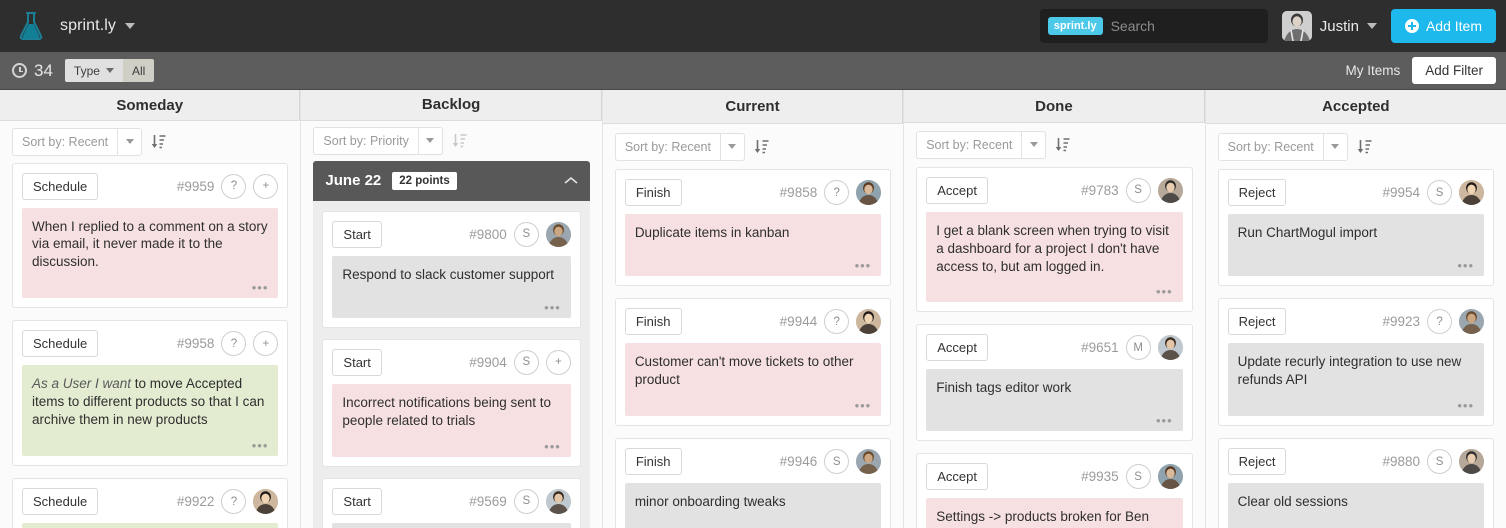  I want to click on card: Reject #9954 S Run ChartMogul import •••, so click(1356, 228).